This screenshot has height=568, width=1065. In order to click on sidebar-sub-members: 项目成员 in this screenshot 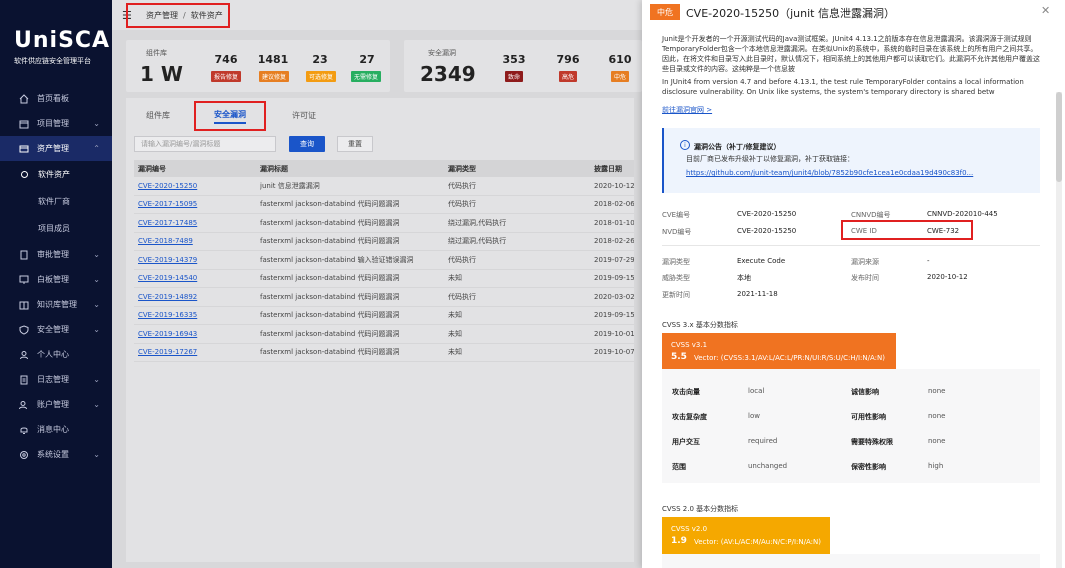, I will do `click(56, 228)`.